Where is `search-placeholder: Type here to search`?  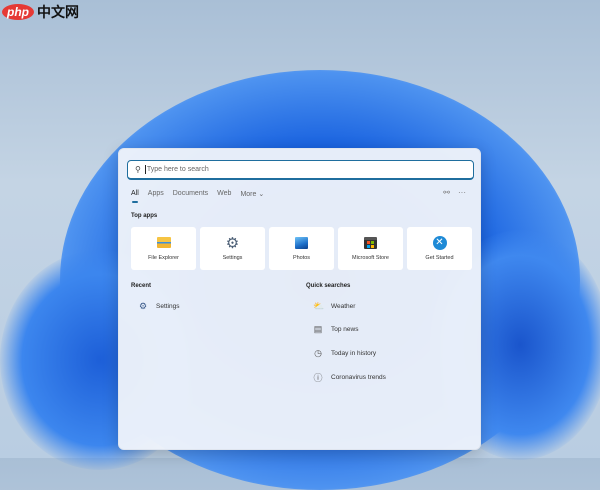 search-placeholder: Type here to search is located at coordinates (177, 169).